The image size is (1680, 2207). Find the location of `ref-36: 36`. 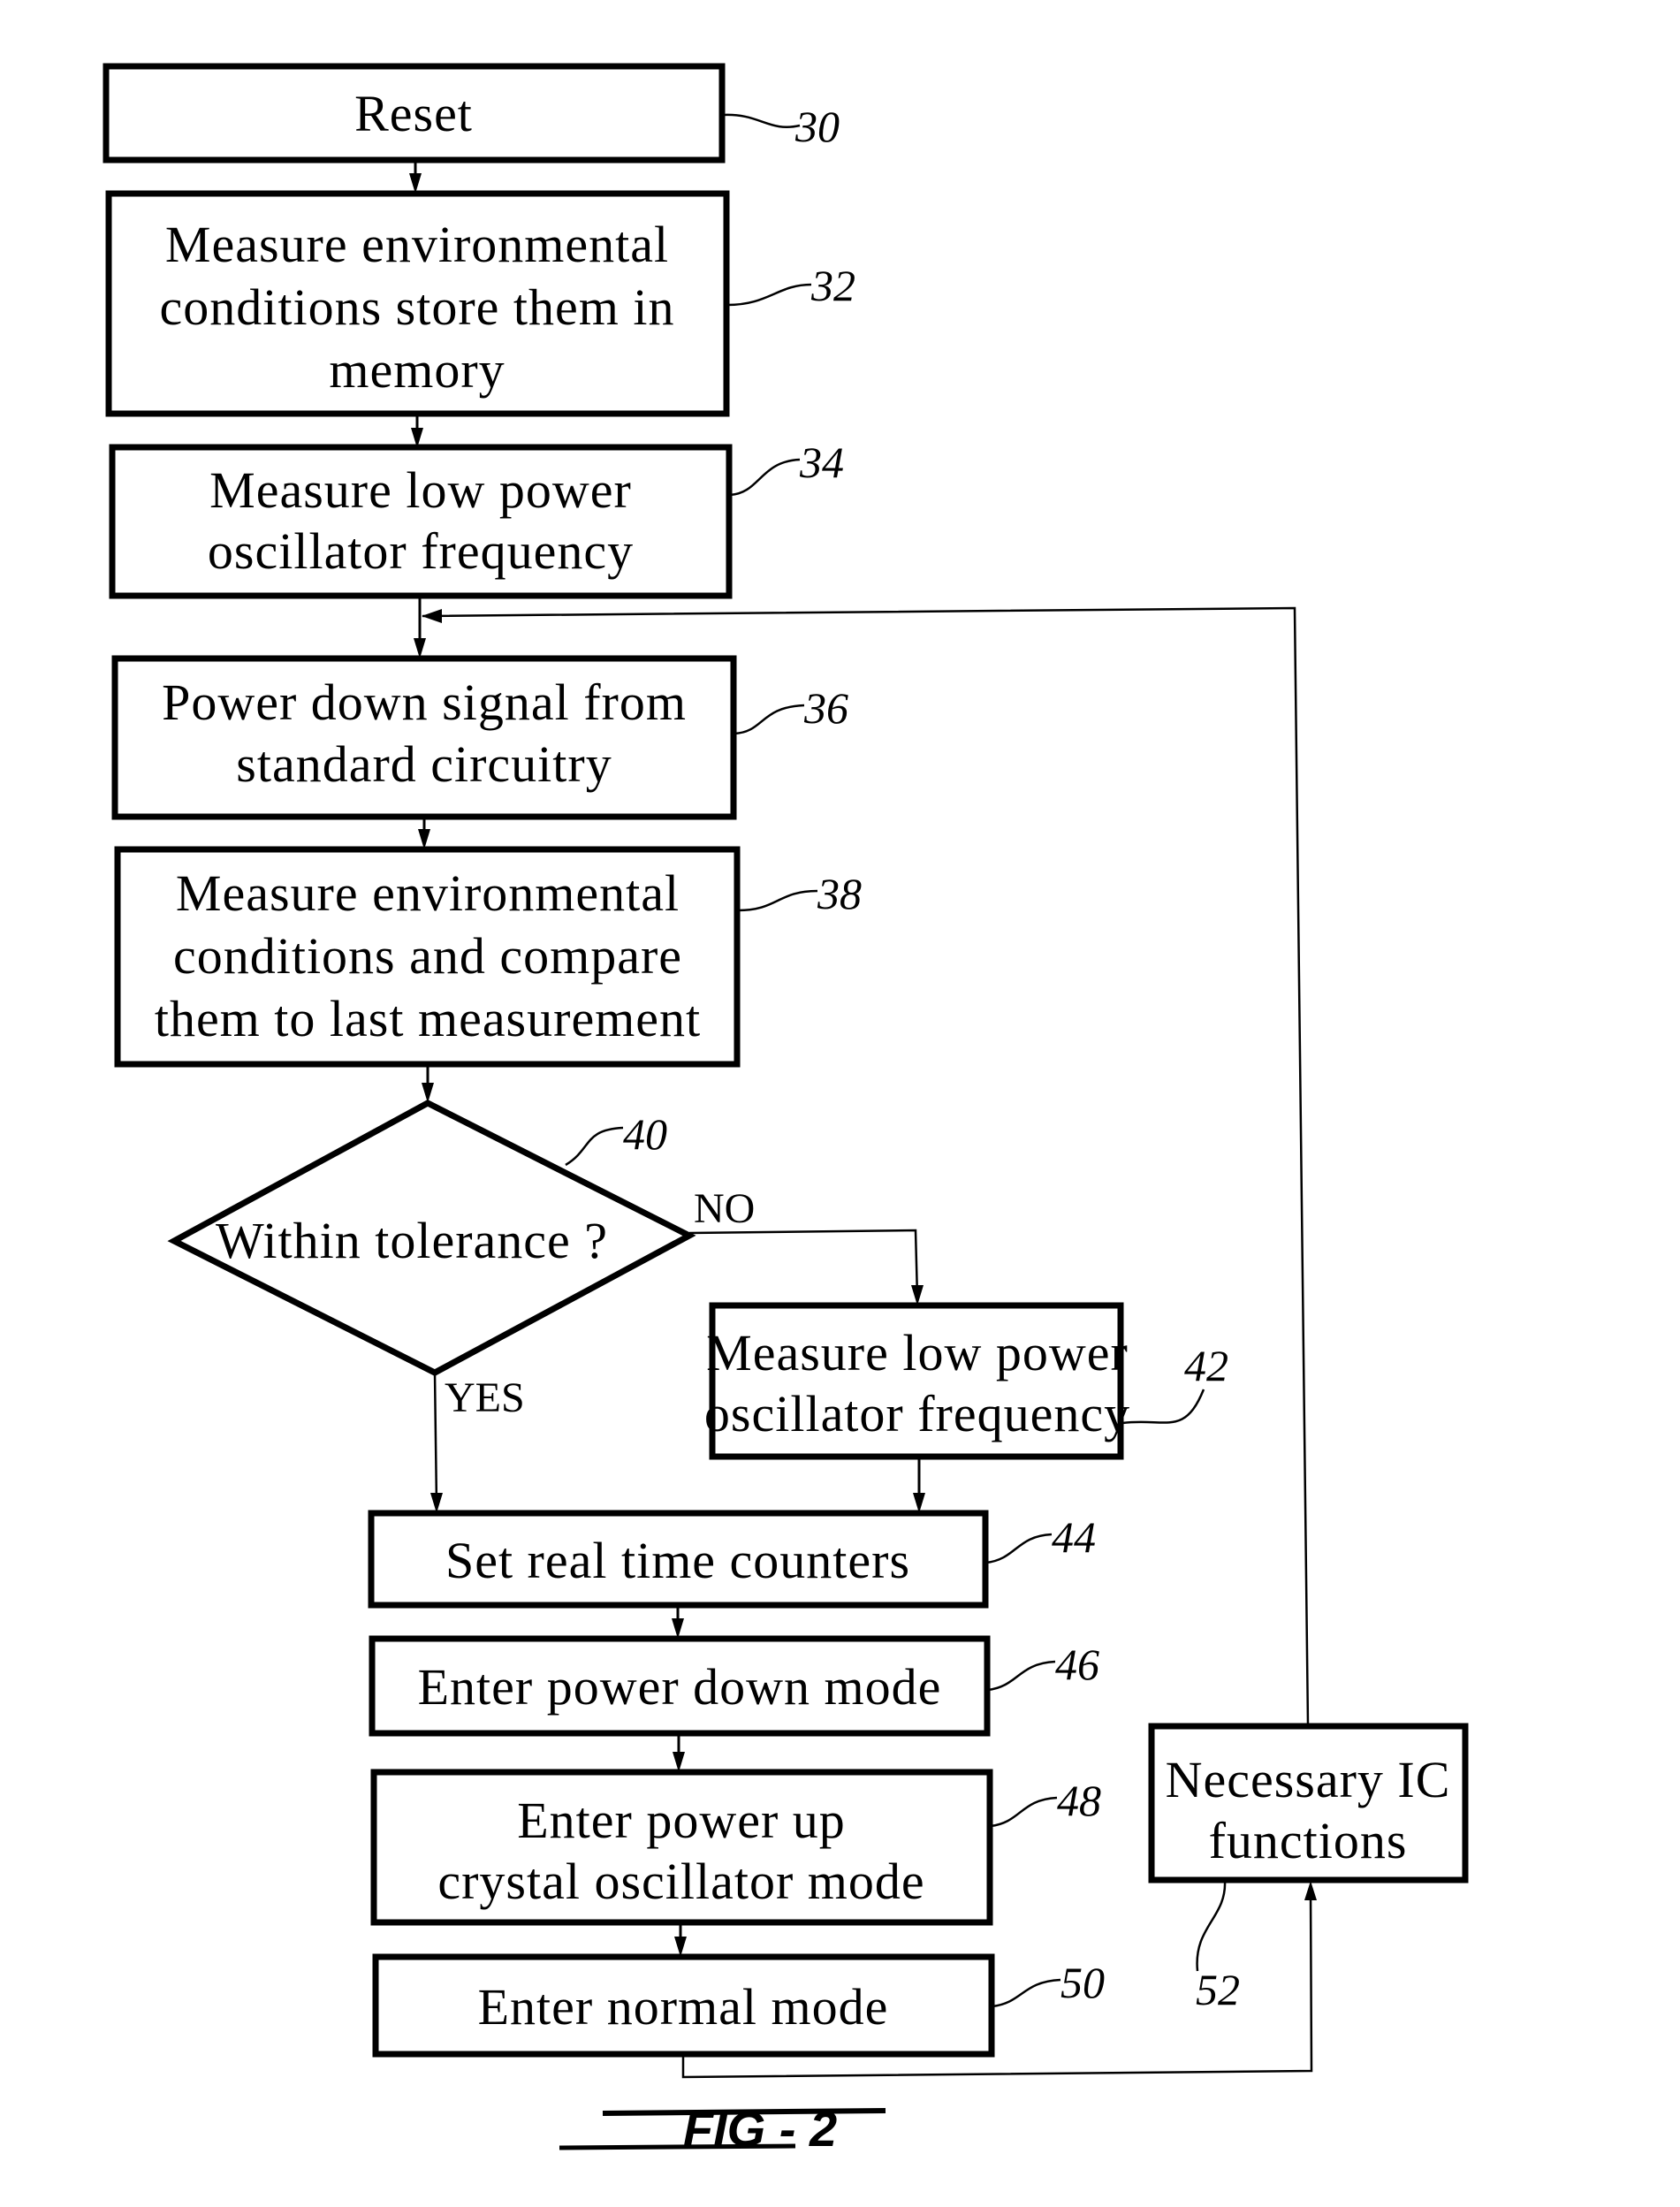

ref-36: 36 is located at coordinates (825, 708).